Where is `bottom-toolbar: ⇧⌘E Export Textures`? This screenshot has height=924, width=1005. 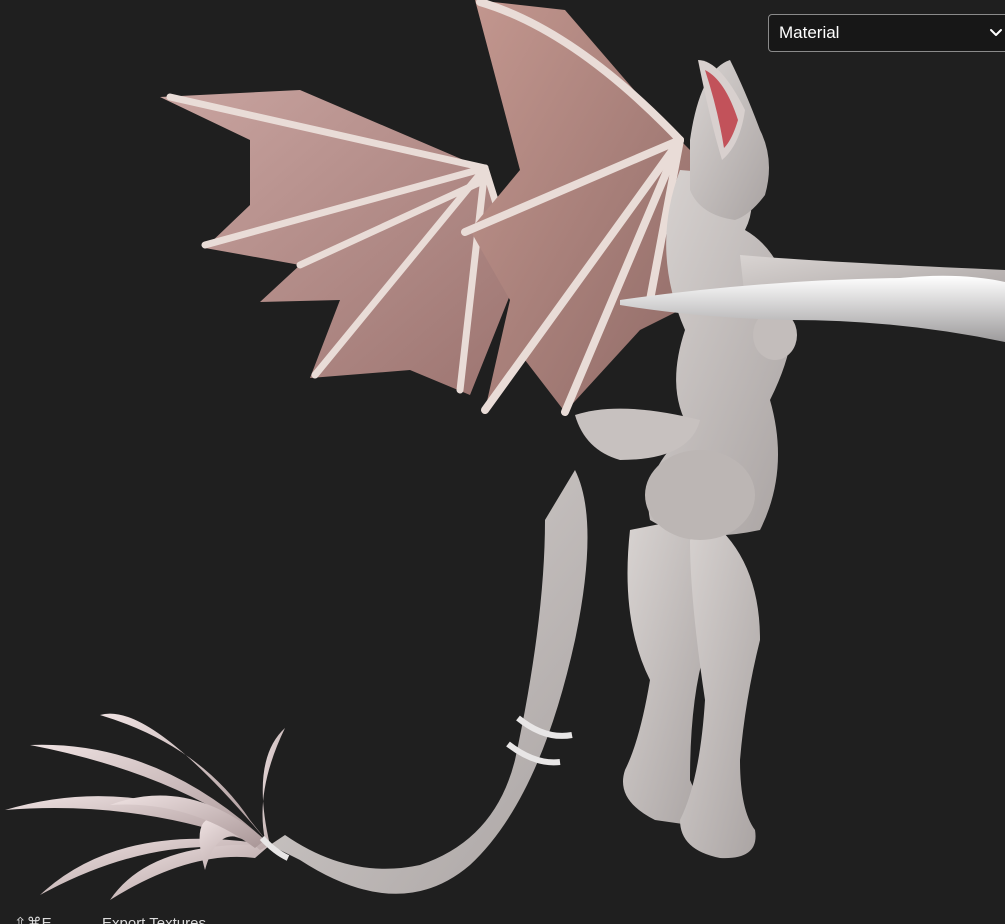 bottom-toolbar: ⇧⌘E Export Textures is located at coordinates (502, 918).